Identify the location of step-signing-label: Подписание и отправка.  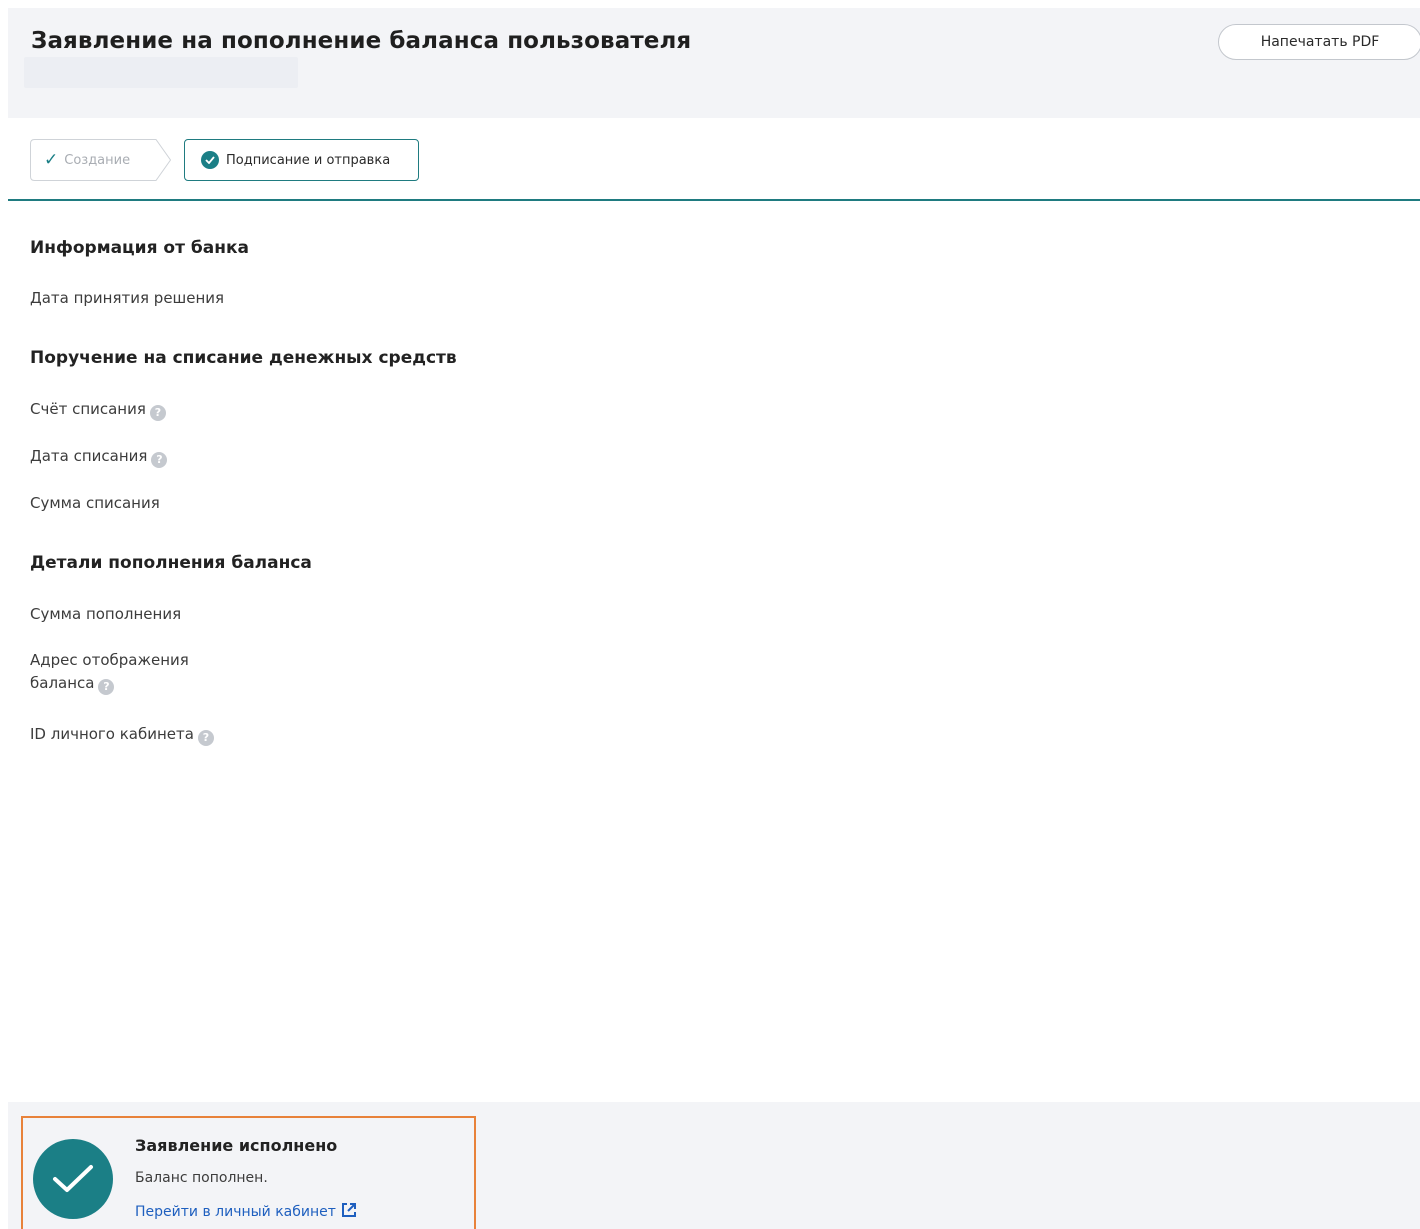
(308, 160).